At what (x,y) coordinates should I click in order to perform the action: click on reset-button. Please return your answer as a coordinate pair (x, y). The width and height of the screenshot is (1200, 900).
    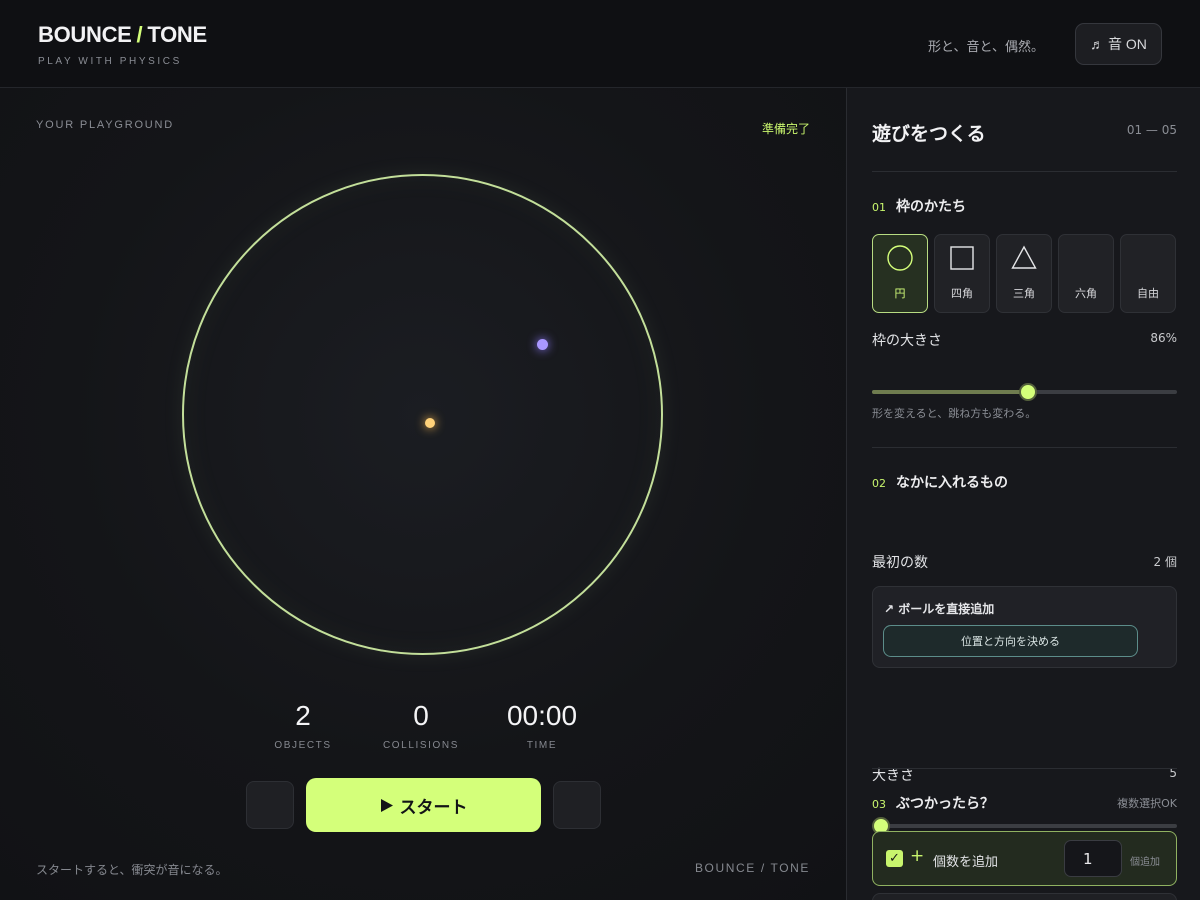
    Looking at the image, I should click on (270, 805).